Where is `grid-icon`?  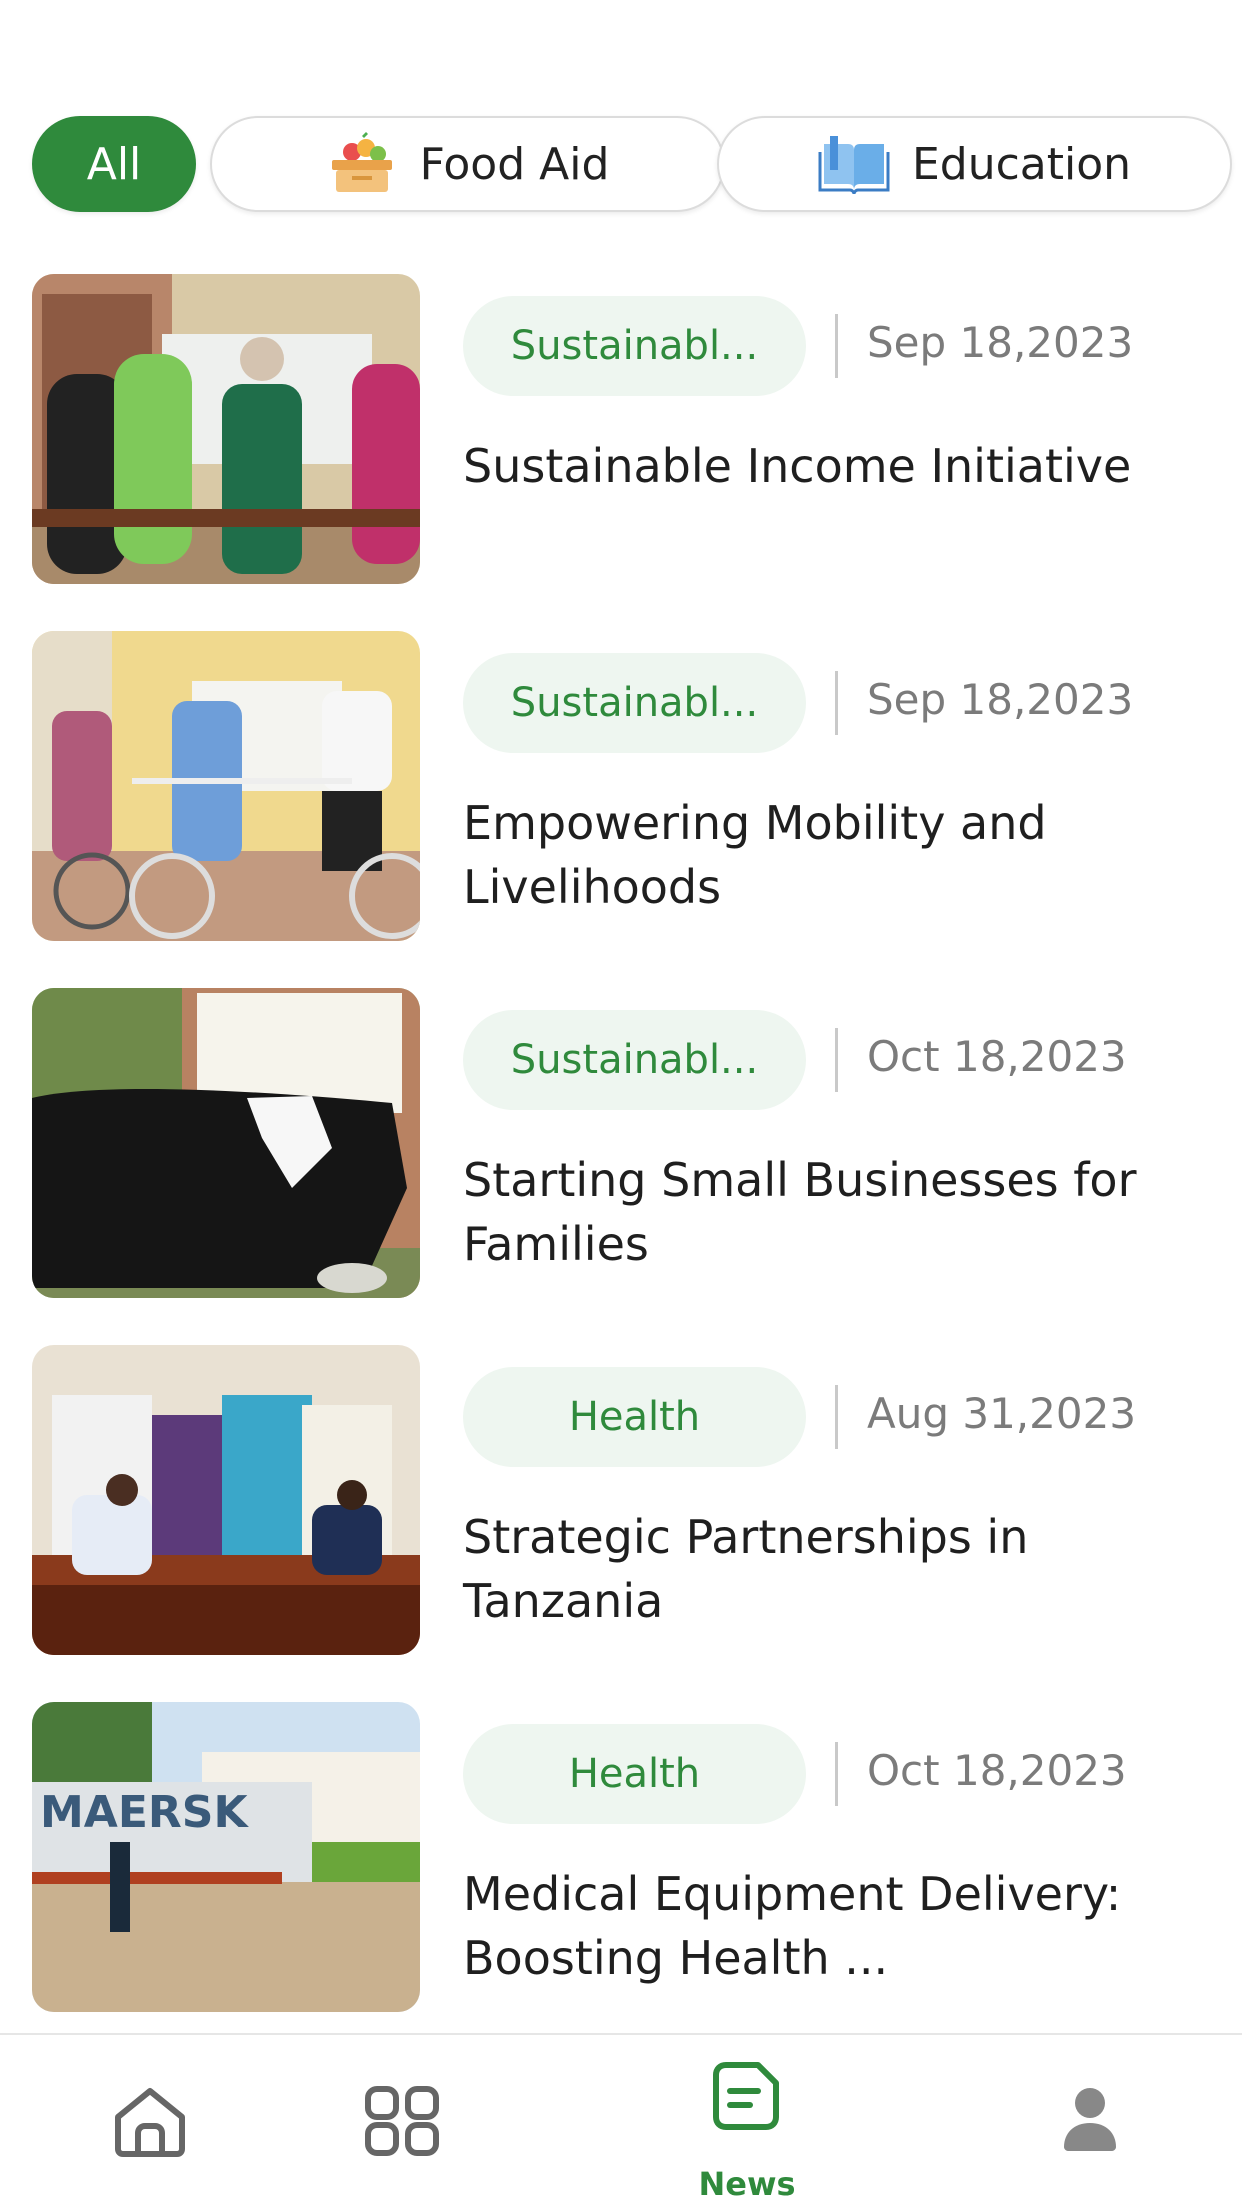 grid-icon is located at coordinates (402, 2121).